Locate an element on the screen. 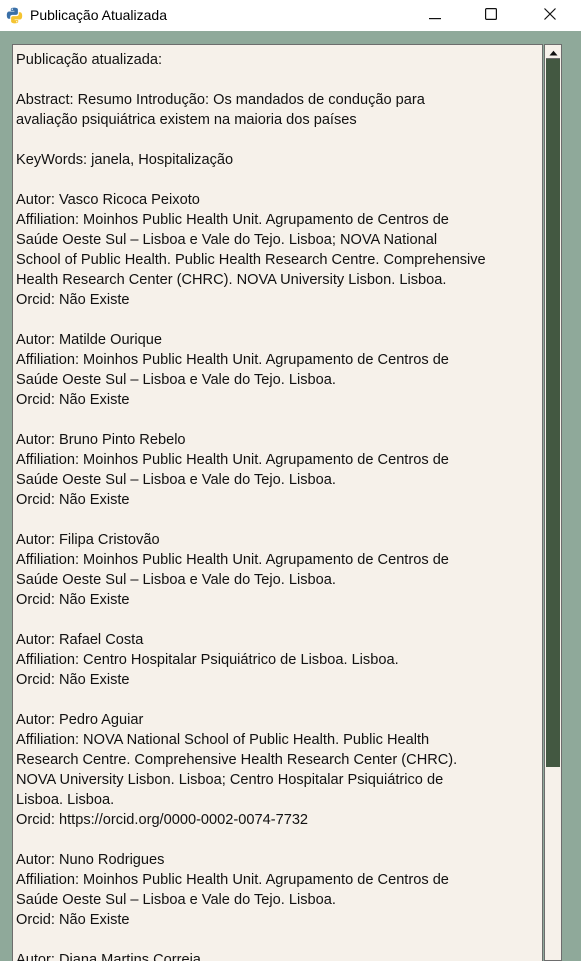  scroll-up-button is located at coordinates (553, 52).